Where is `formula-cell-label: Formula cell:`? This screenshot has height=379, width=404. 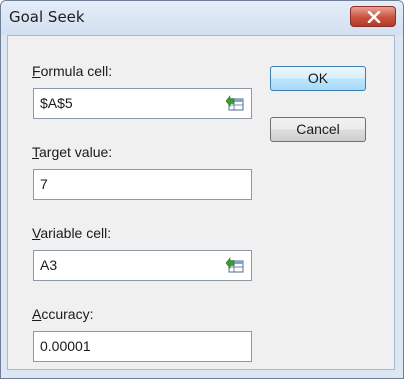
formula-cell-label: Formula cell: is located at coordinates (72, 71).